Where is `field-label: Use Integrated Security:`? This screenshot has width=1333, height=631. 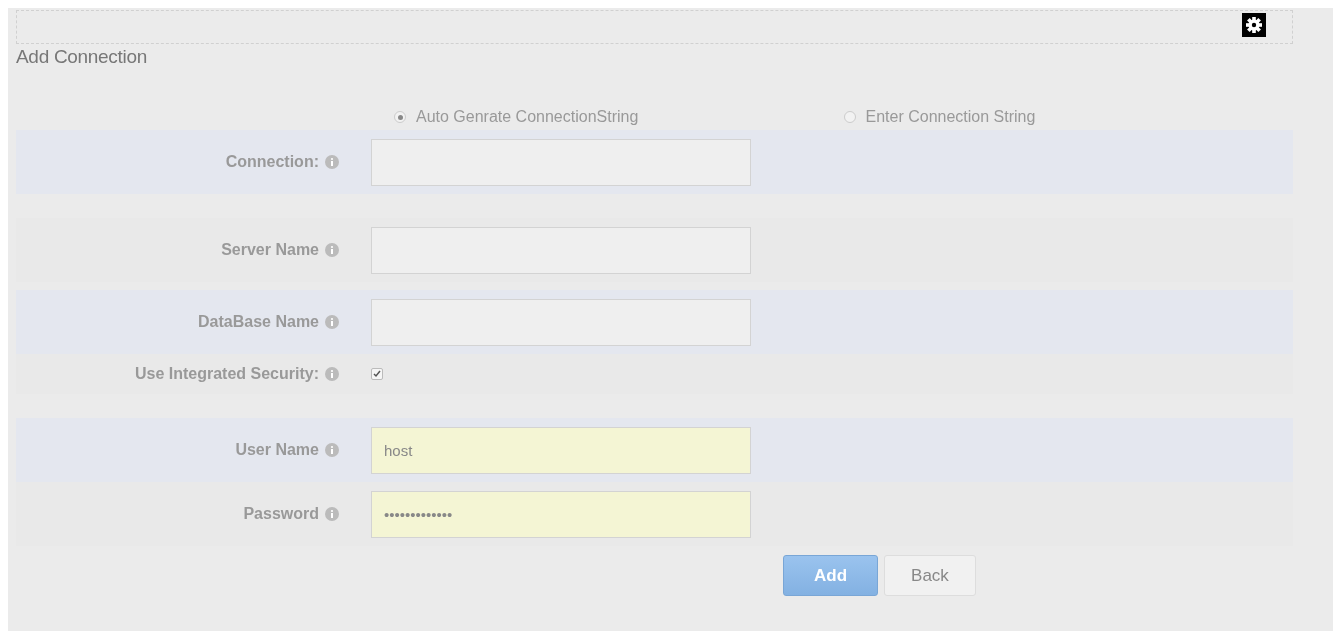
field-label: Use Integrated Security: is located at coordinates (226, 374).